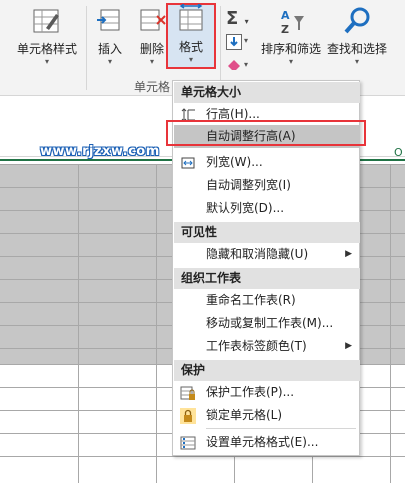  Describe the element at coordinates (357, 36) in the screenshot. I see `find-select-button: 查找和选择 ▾` at that location.